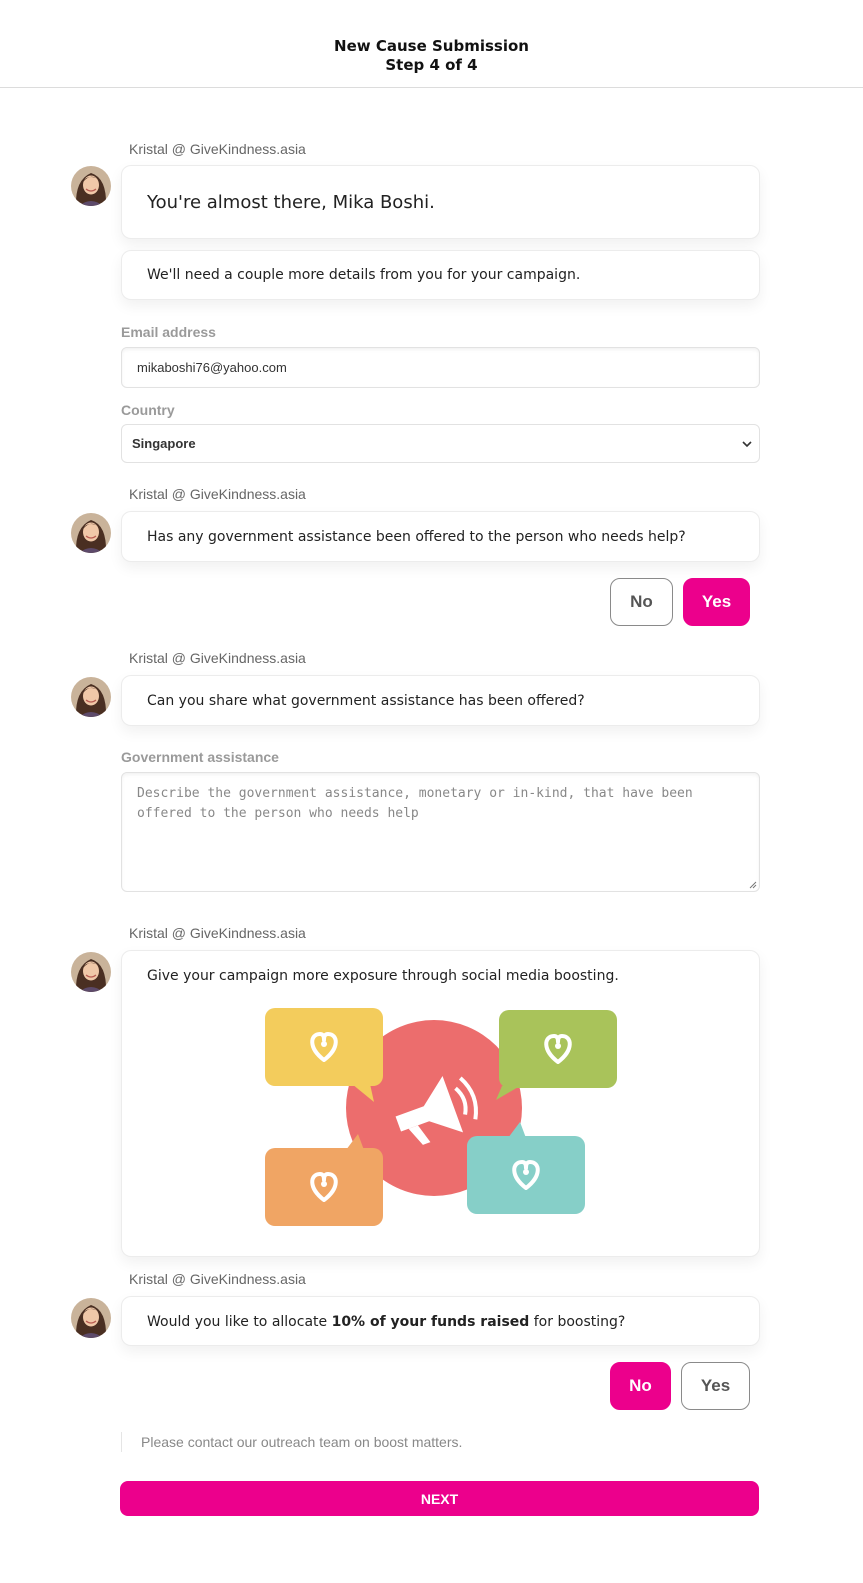 The image size is (863, 1583). I want to click on page-header: New Cause Submission Step 4 of 4, so click(431, 44).